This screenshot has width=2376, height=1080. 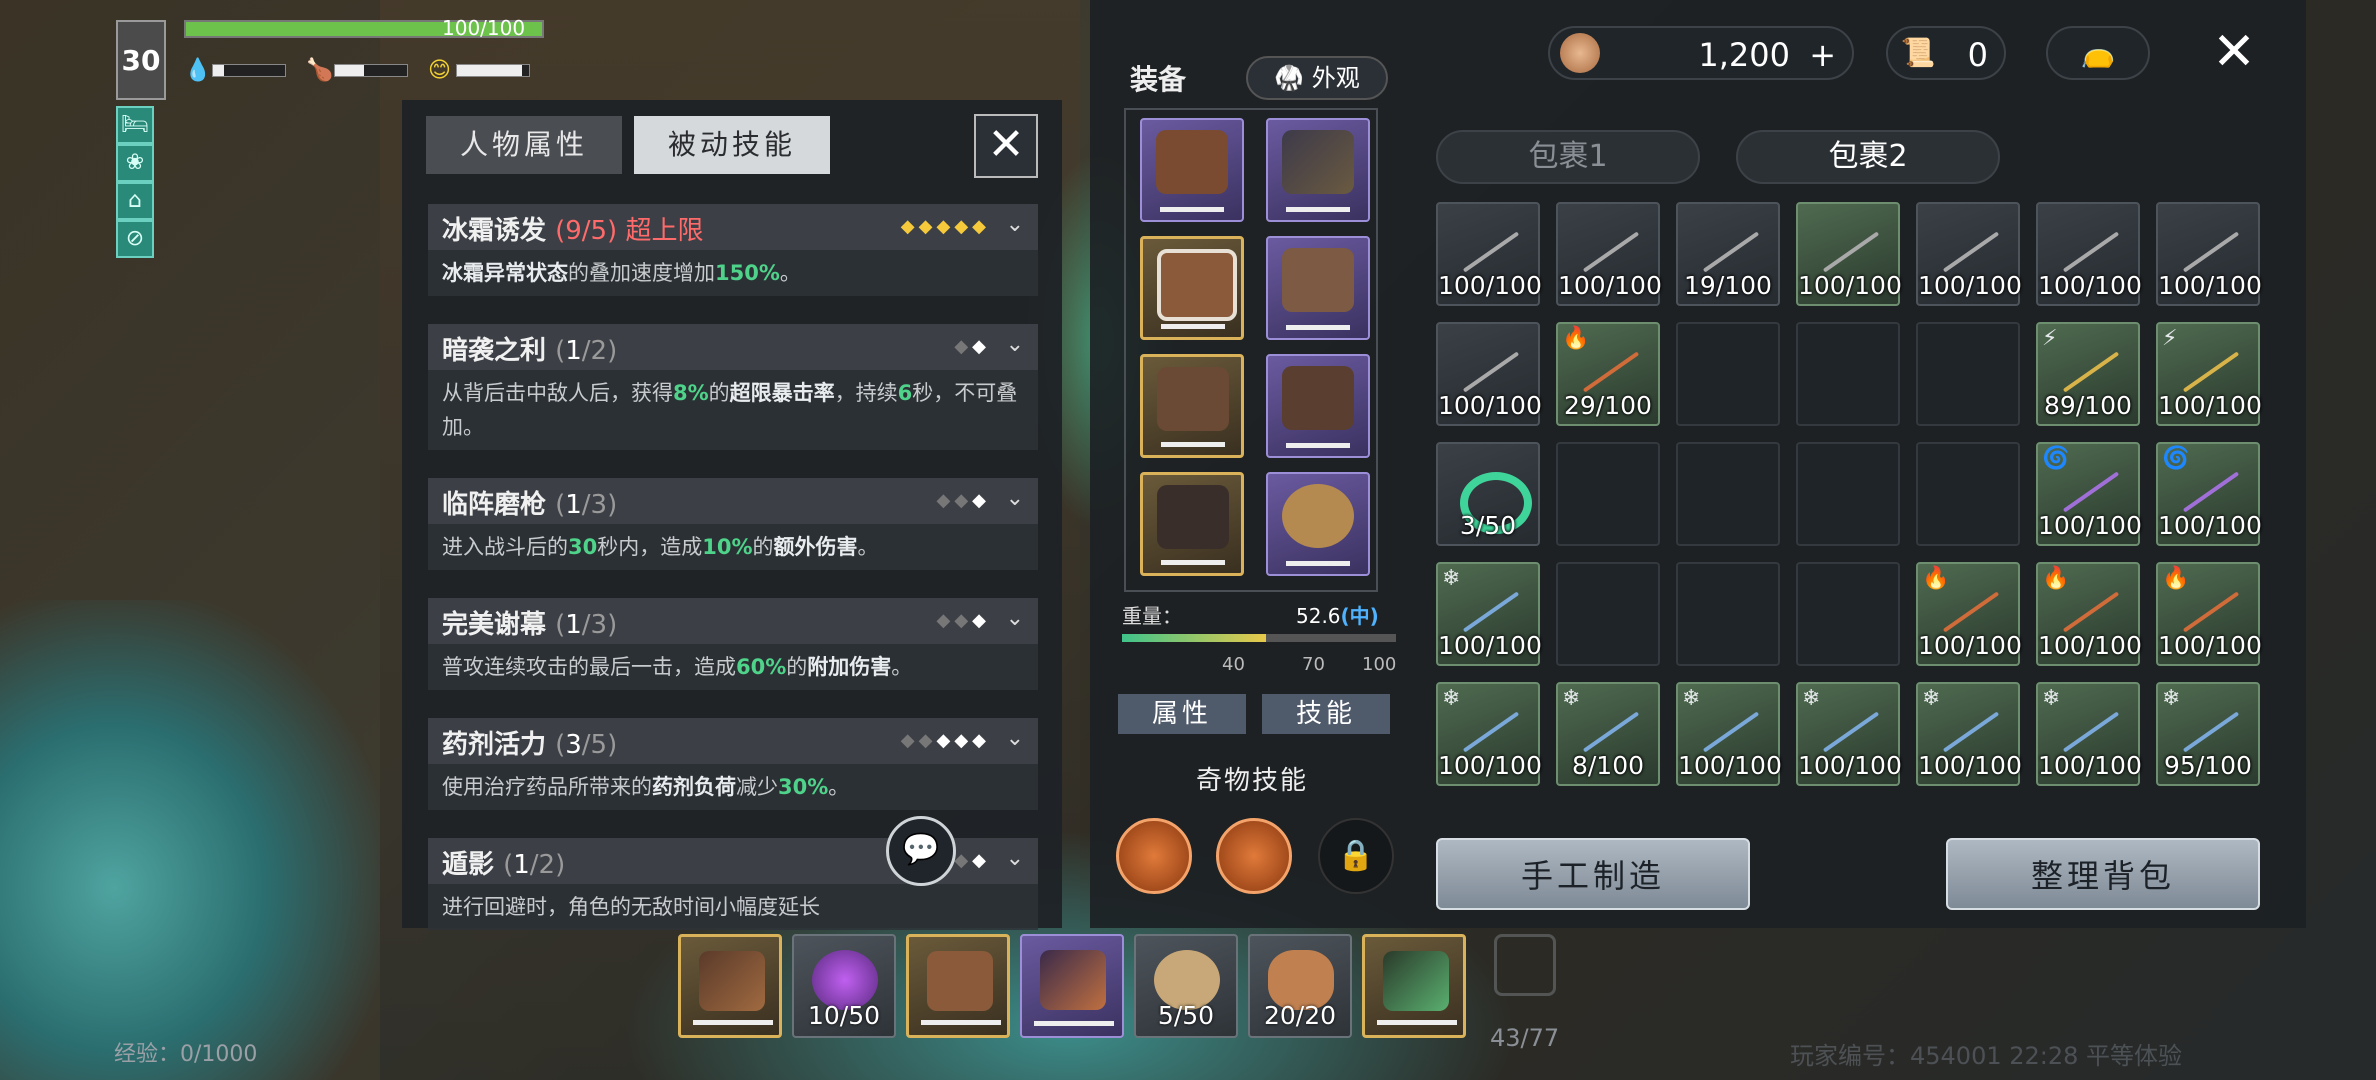 I want to click on bag-button: 👝, so click(x=2098, y=53).